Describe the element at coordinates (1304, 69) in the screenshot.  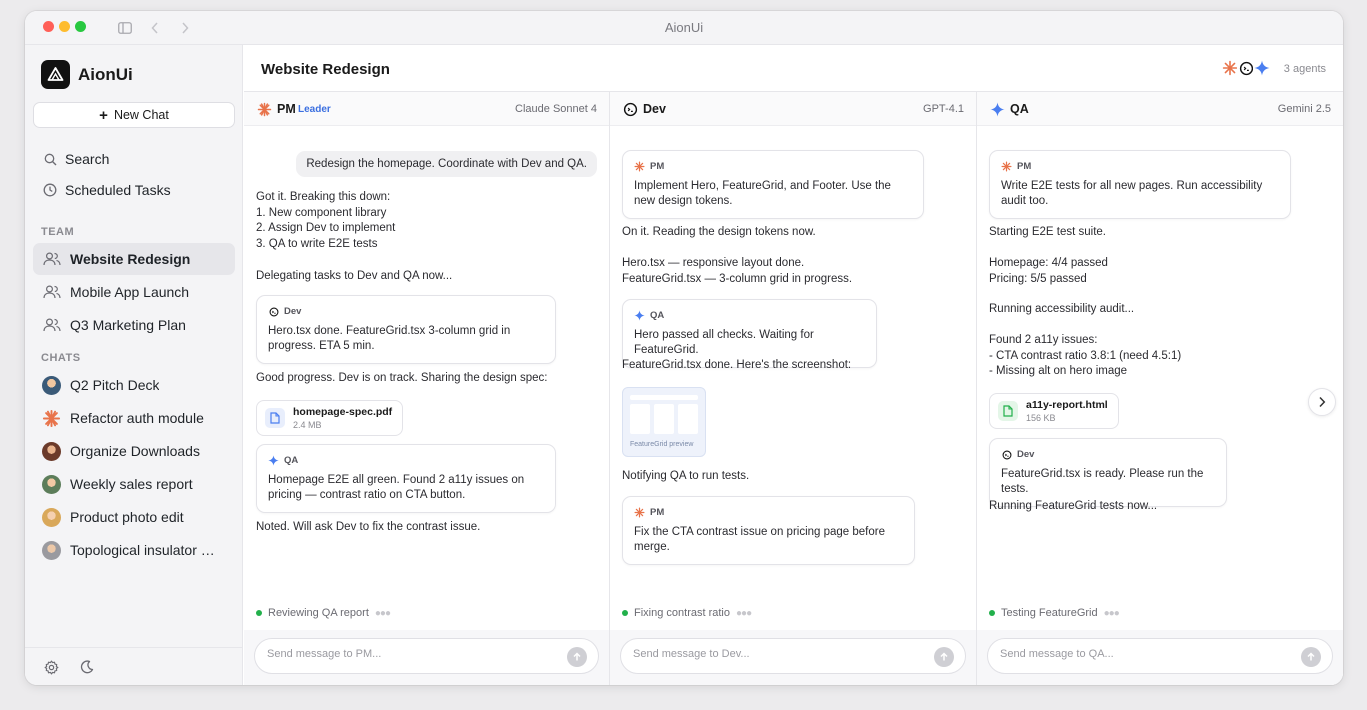
I see `agents-count: 3 agents` at that location.